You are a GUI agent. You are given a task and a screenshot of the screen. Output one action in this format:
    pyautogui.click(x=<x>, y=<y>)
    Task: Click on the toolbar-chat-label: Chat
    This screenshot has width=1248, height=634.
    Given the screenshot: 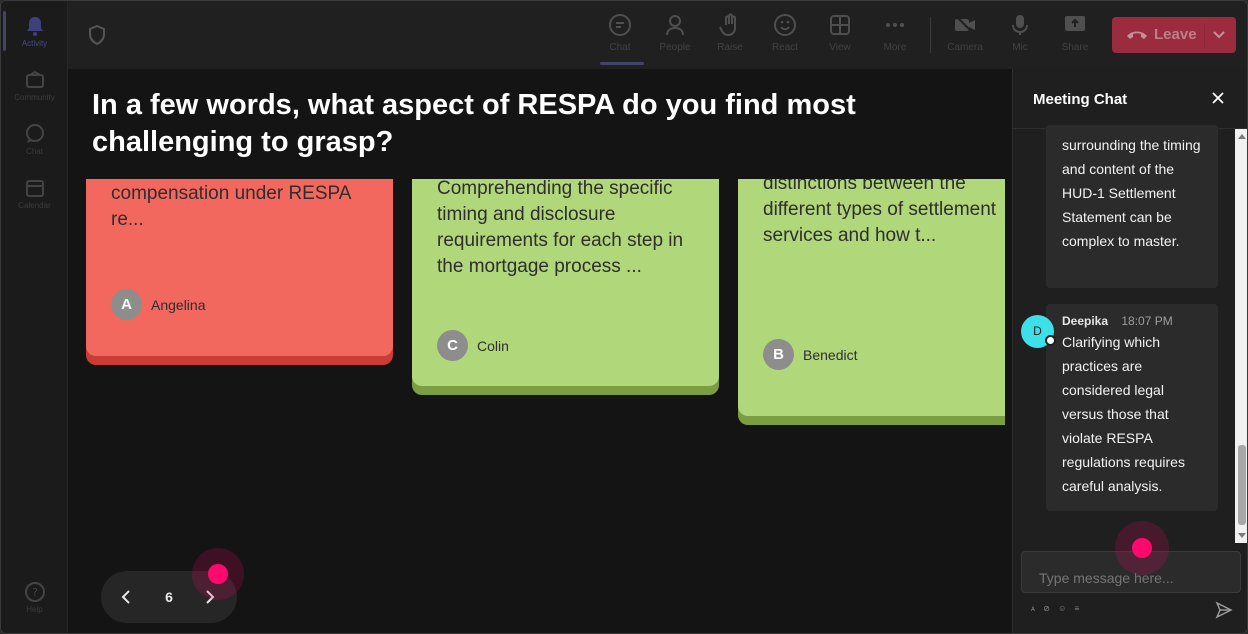 What is the action you would take?
    pyautogui.click(x=620, y=47)
    